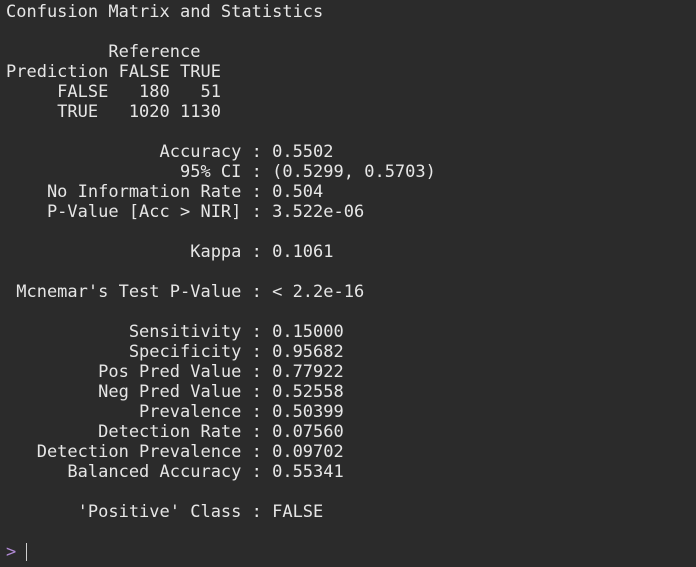 This screenshot has height=567, width=696. What do you see at coordinates (175, 332) in the screenshot?
I see `console-line: Sensitivity : 0.15000` at bounding box center [175, 332].